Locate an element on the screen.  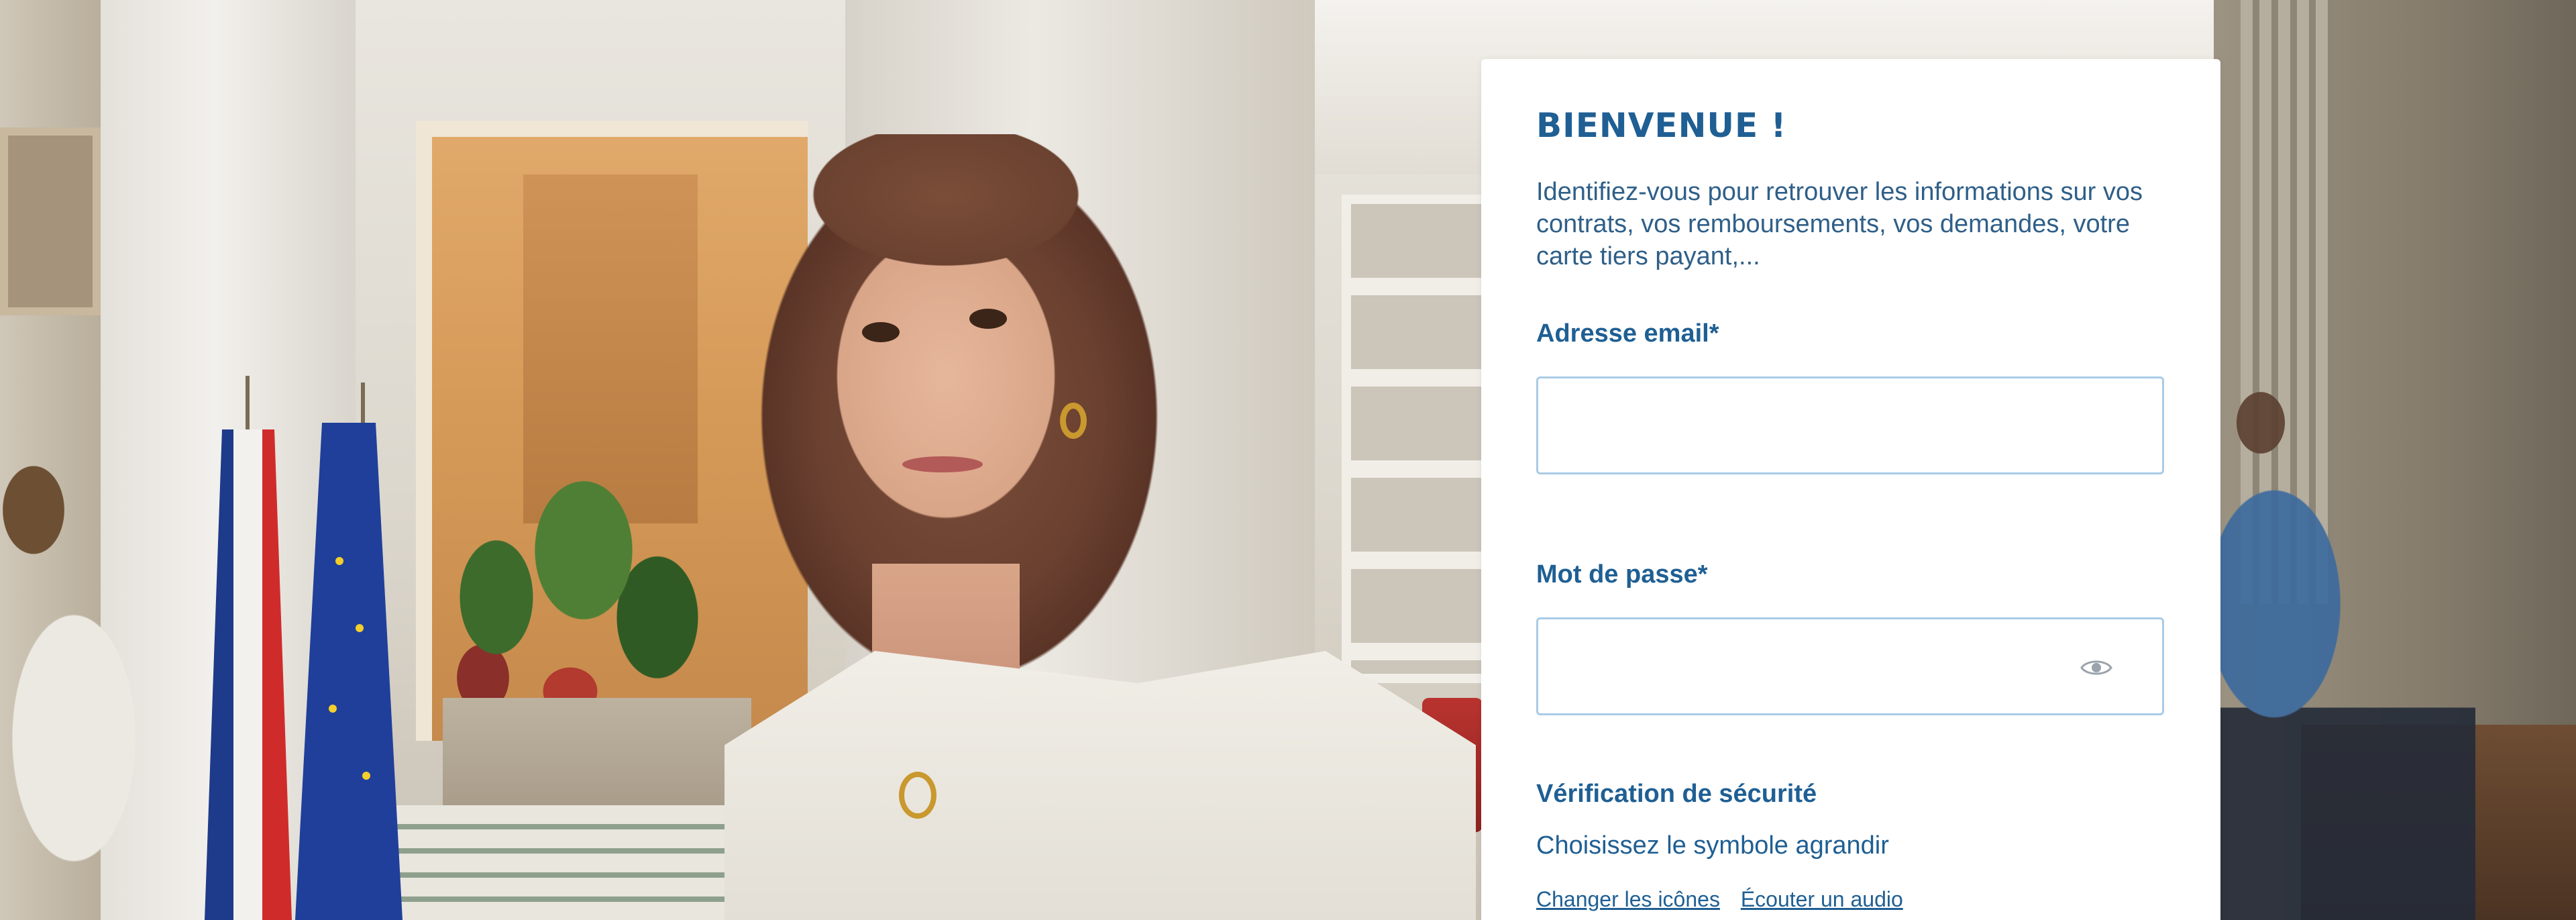
background-person-left is located at coordinates (90, 688).